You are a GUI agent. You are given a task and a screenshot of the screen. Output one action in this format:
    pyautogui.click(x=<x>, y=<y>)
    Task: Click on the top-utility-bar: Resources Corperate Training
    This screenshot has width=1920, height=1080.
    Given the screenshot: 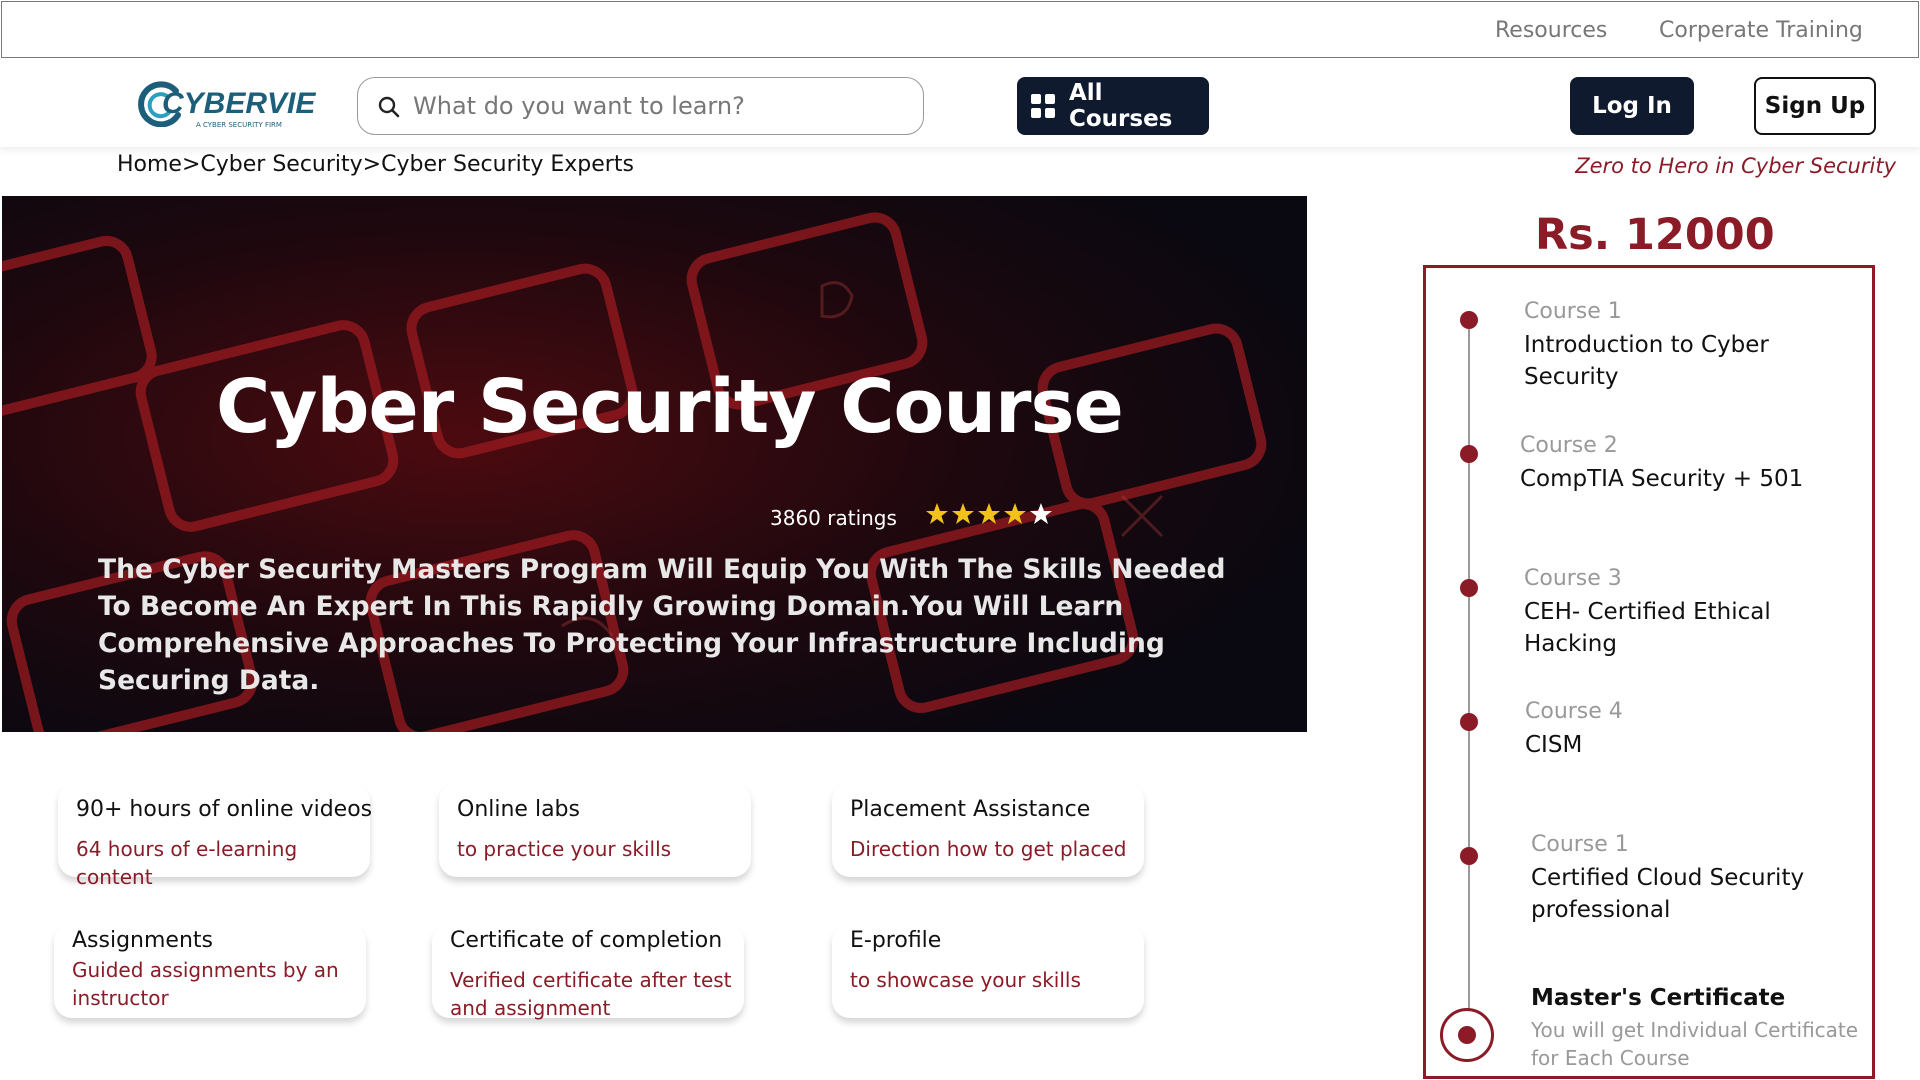 What is the action you would take?
    pyautogui.click(x=960, y=29)
    